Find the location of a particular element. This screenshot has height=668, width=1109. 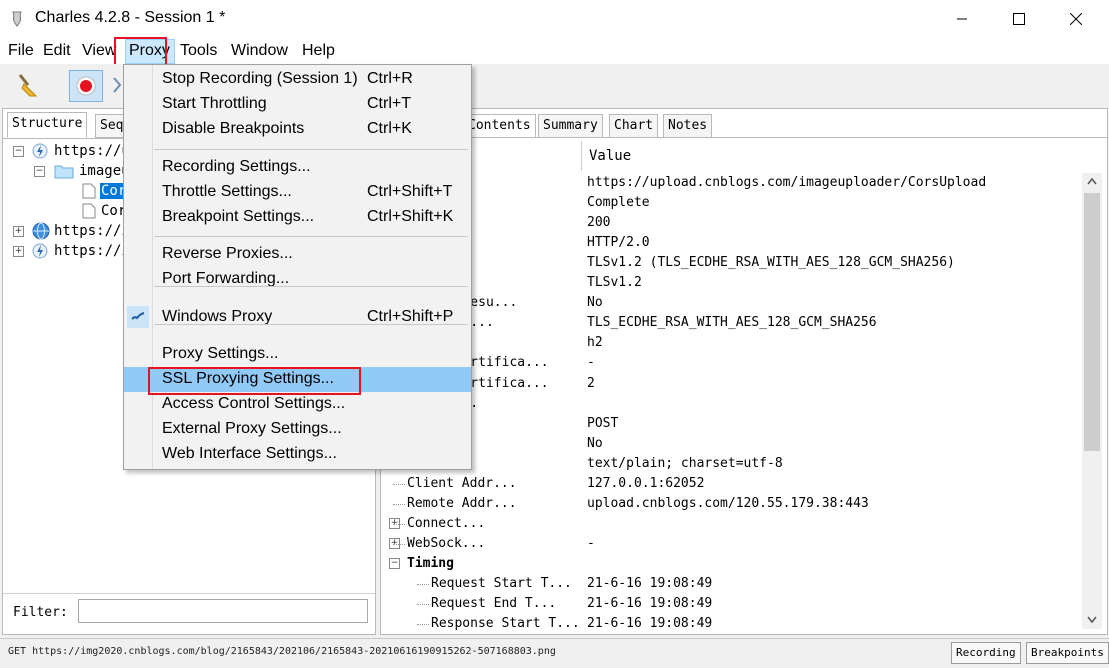

row-value: text/plain; charset=utf-8 is located at coordinates (685, 463).